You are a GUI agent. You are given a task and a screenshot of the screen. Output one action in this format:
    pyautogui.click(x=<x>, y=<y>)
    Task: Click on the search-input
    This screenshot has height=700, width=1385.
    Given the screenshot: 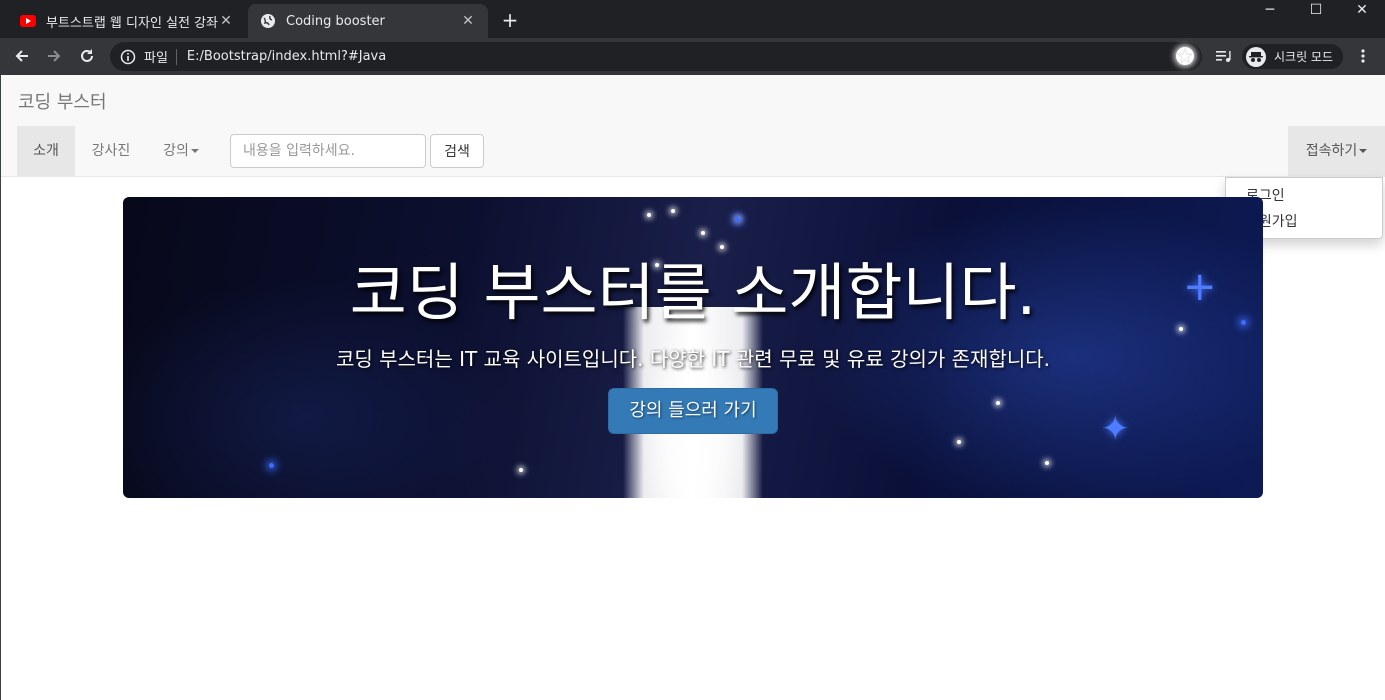 What is the action you would take?
    pyautogui.click(x=328, y=151)
    